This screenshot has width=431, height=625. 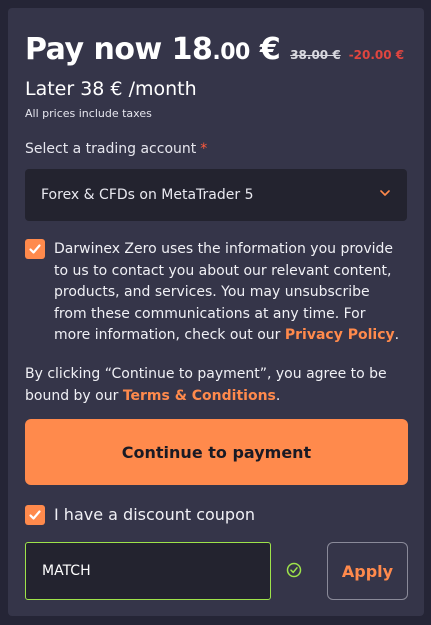 I want to click on continue-to-payment-button: Continue to payment, so click(x=216, y=452).